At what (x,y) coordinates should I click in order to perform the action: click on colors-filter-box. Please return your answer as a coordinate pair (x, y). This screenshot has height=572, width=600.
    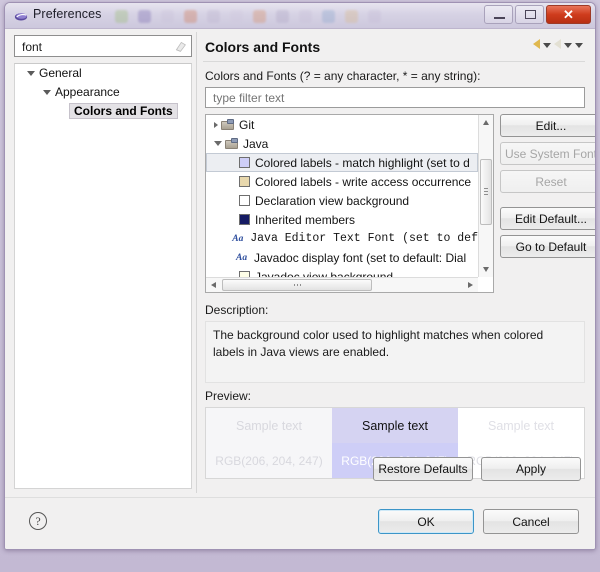
    Looking at the image, I should click on (395, 97).